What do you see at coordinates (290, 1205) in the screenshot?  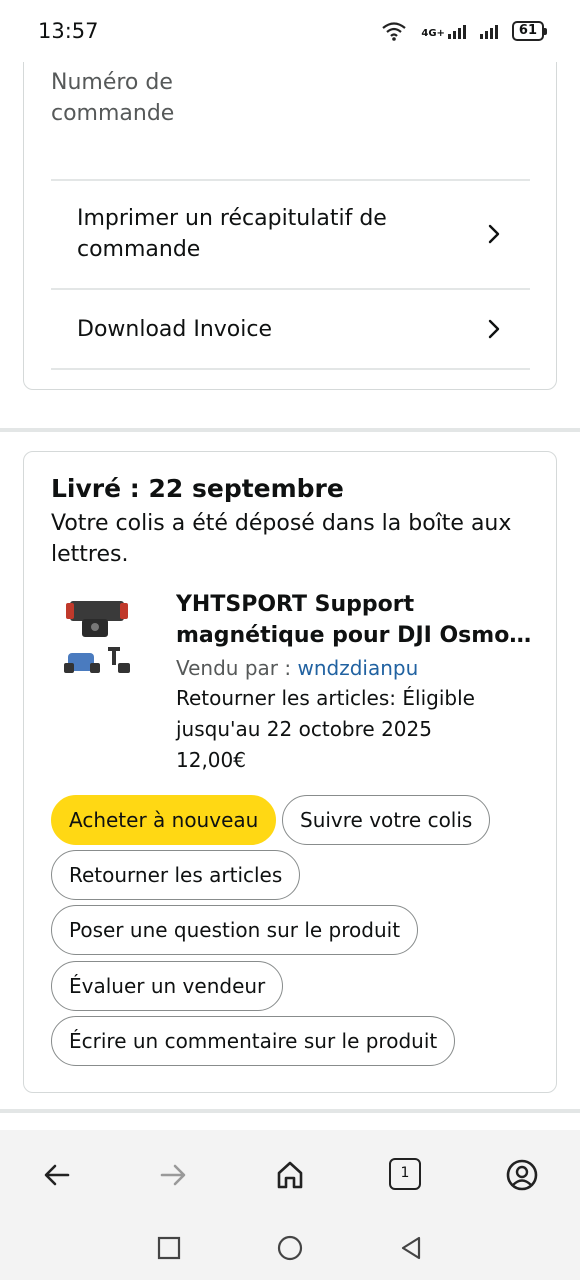 I see `browser-bottom-bar: 1` at bounding box center [290, 1205].